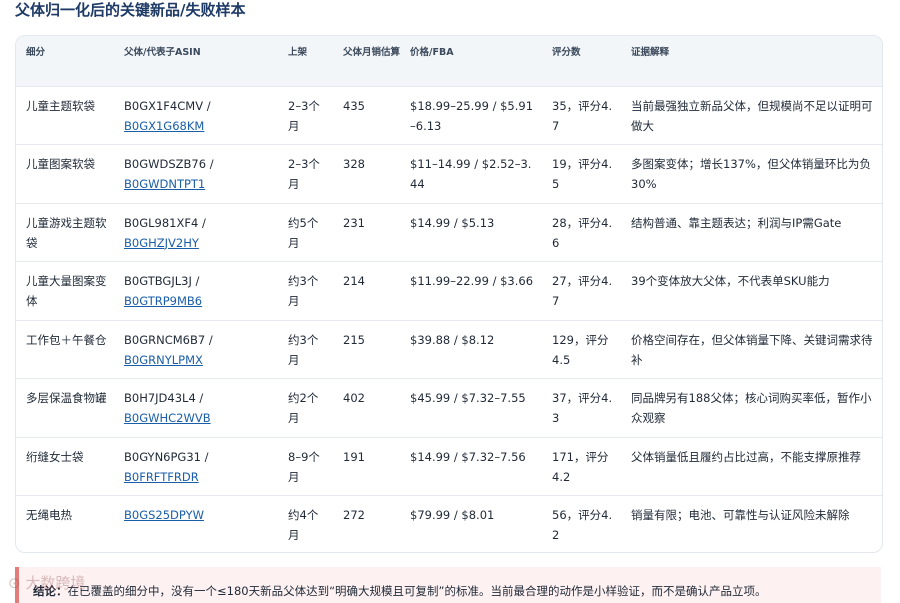 The width and height of the screenshot is (900, 603). What do you see at coordinates (354, 456) in the screenshot?
I see `cell-sales: 191` at bounding box center [354, 456].